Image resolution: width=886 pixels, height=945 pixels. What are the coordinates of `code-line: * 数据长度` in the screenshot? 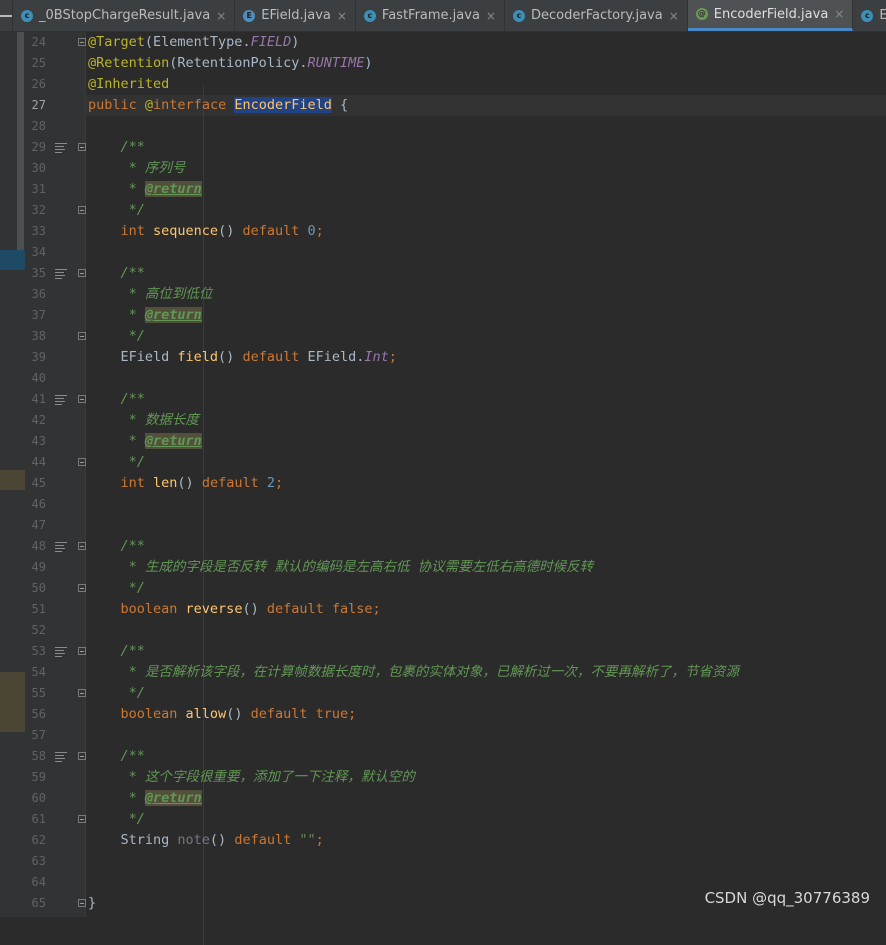 It's located at (143, 420).